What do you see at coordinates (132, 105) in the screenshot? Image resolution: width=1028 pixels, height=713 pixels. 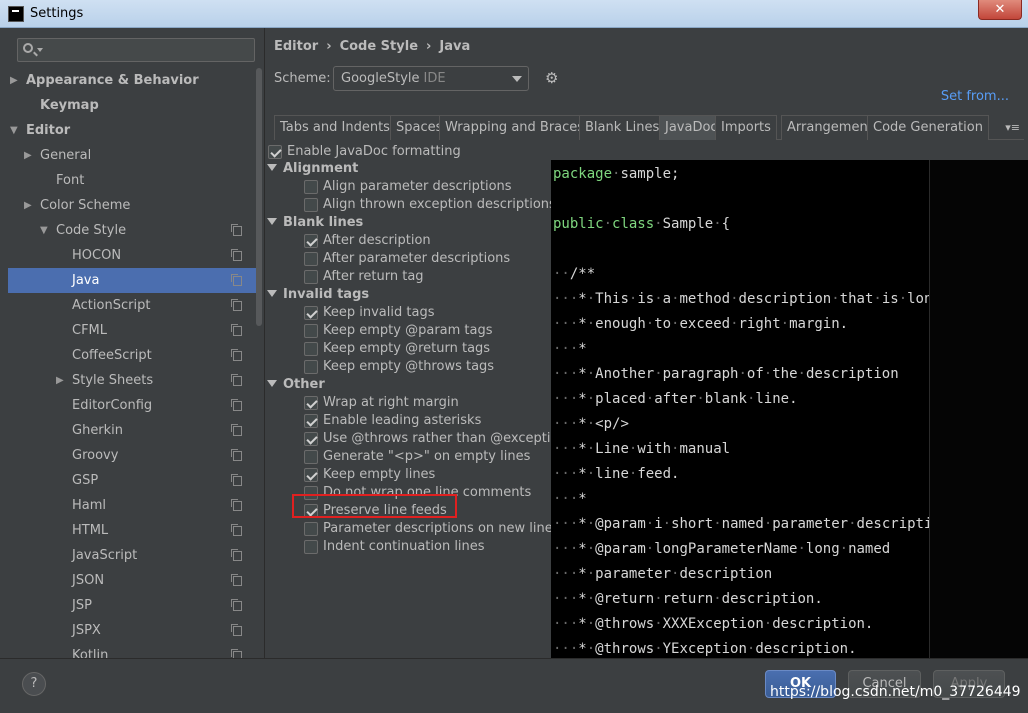 I see `sidebar-item: Keymap` at bounding box center [132, 105].